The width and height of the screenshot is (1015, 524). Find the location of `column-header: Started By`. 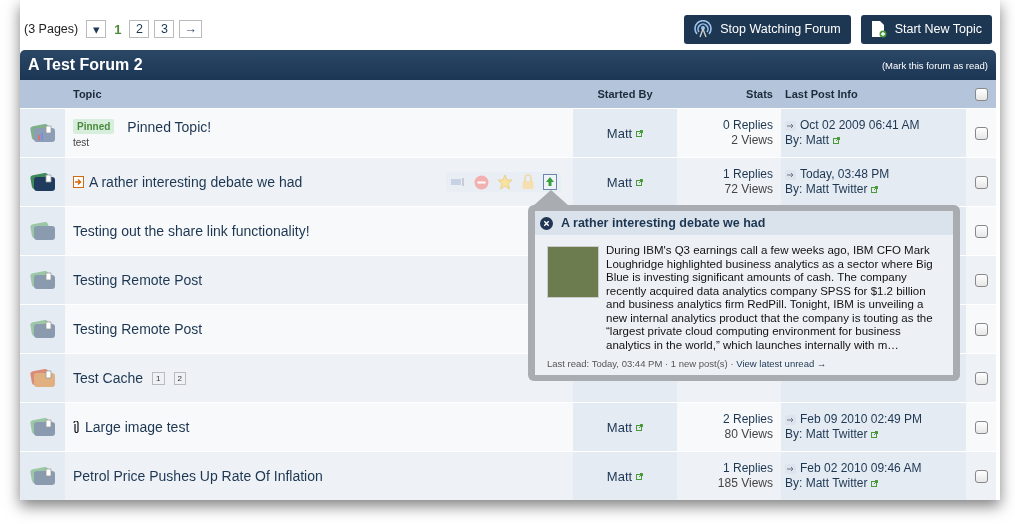

column-header: Started By is located at coordinates (625, 94).